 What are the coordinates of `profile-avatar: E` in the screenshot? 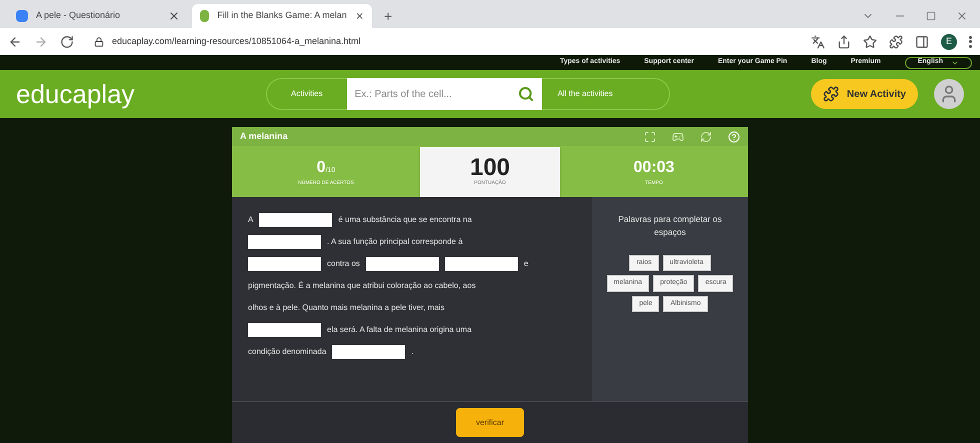 It's located at (949, 42).